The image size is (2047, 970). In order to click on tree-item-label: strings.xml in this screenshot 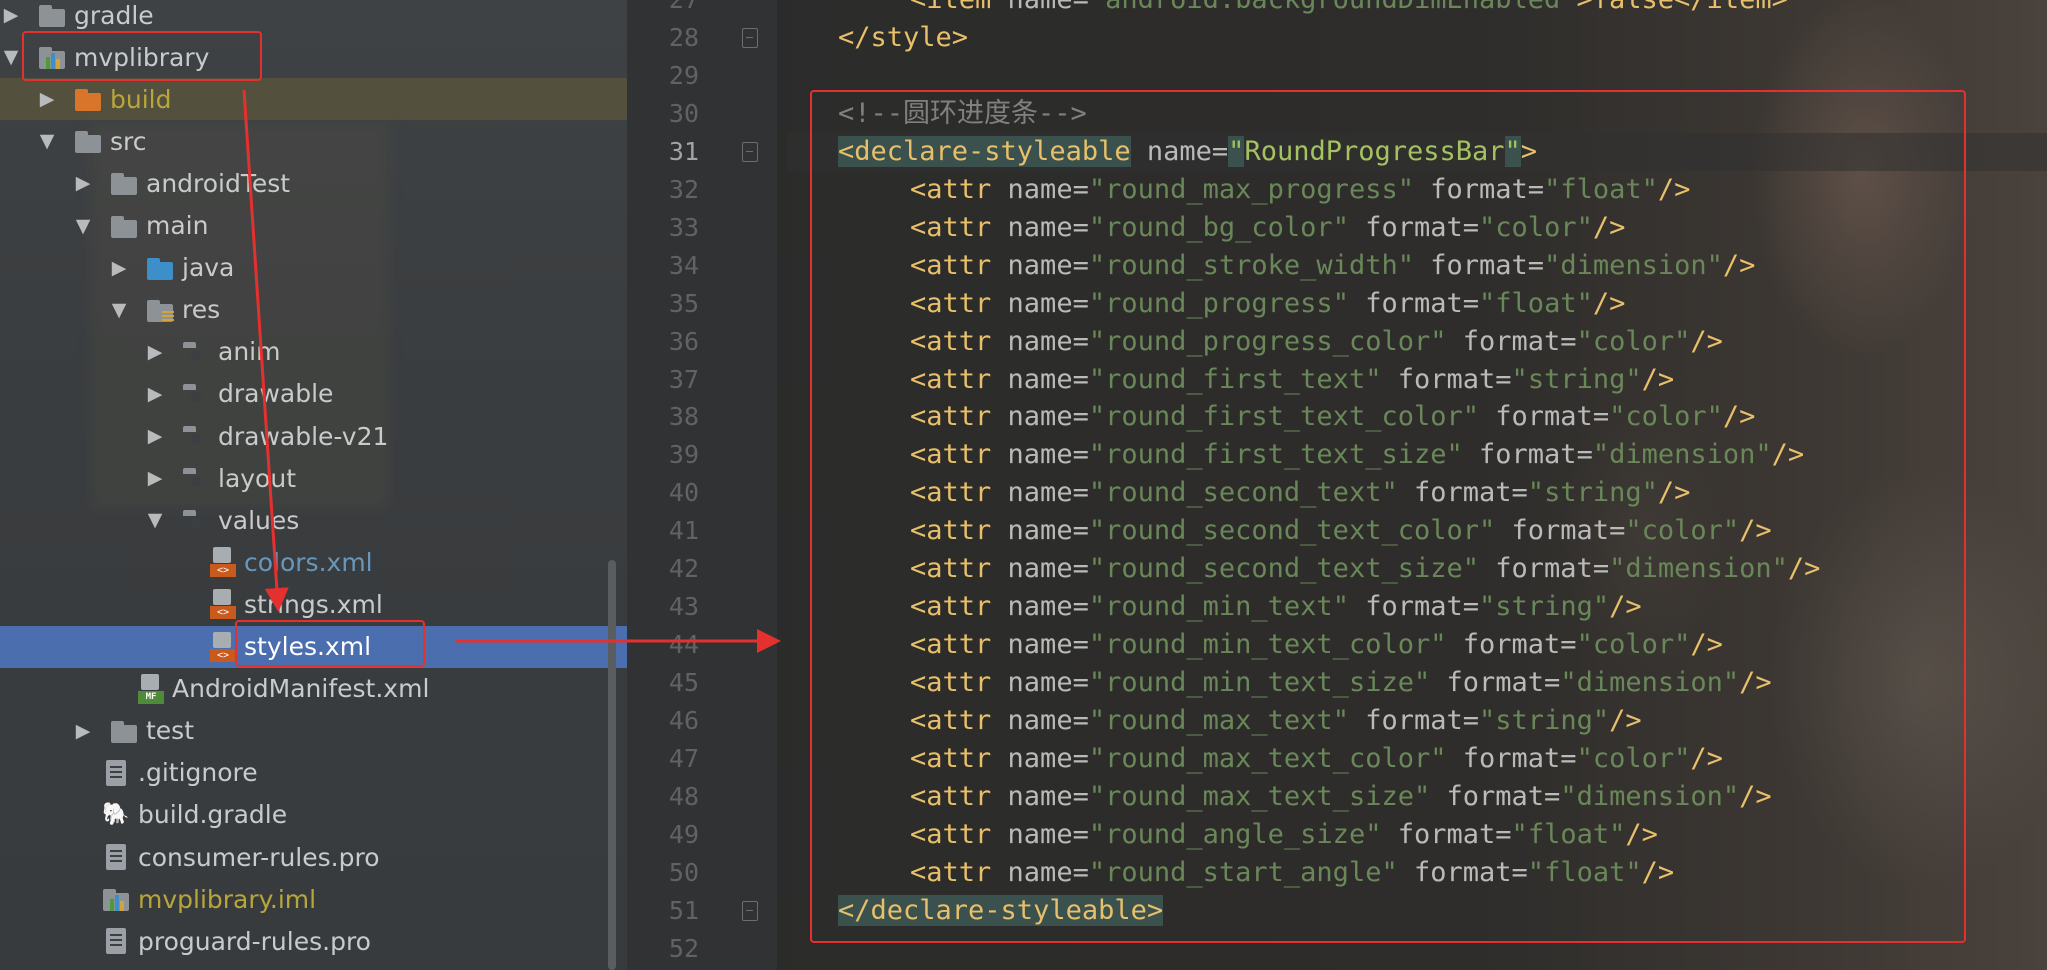, I will do `click(313, 604)`.